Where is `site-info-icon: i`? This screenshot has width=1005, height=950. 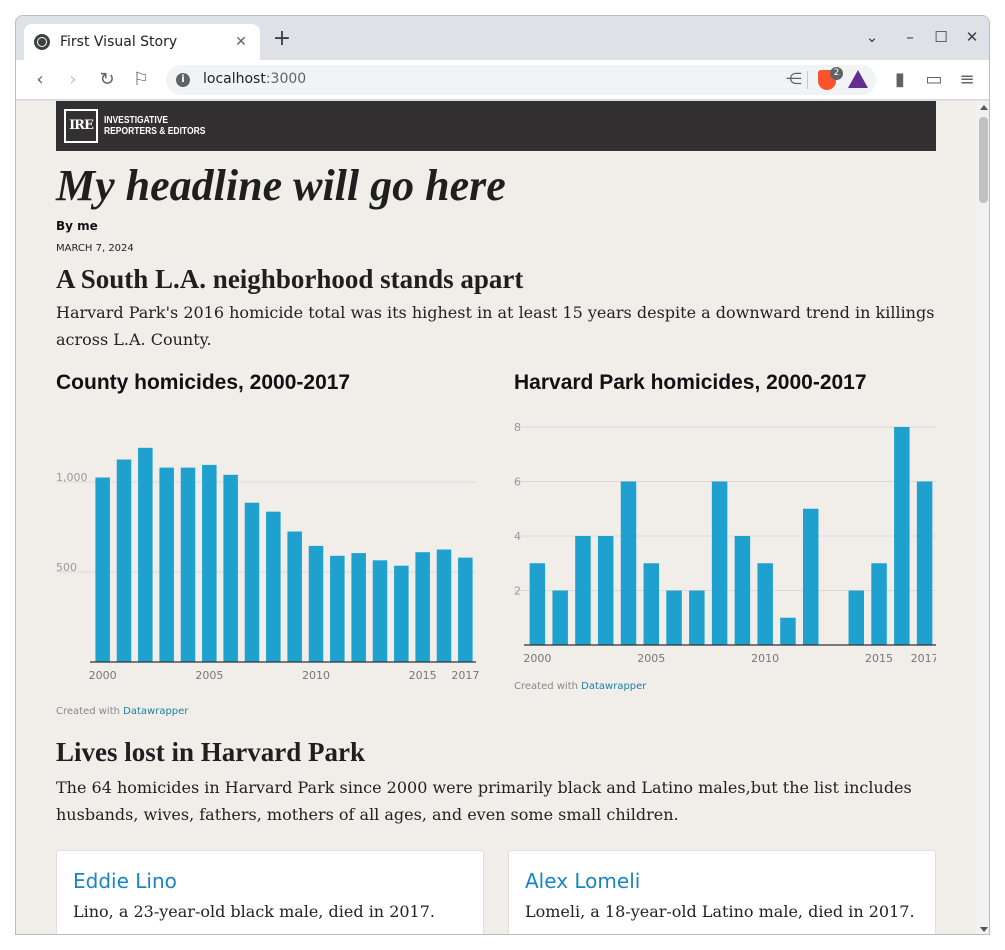 site-info-icon: i is located at coordinates (183, 80).